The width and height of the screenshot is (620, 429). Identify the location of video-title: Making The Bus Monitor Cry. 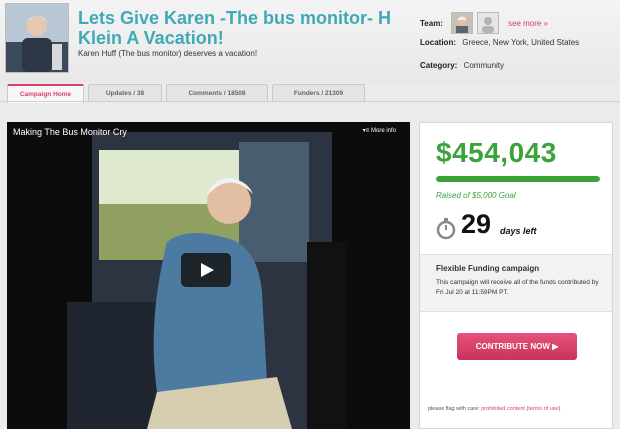
(70, 132).